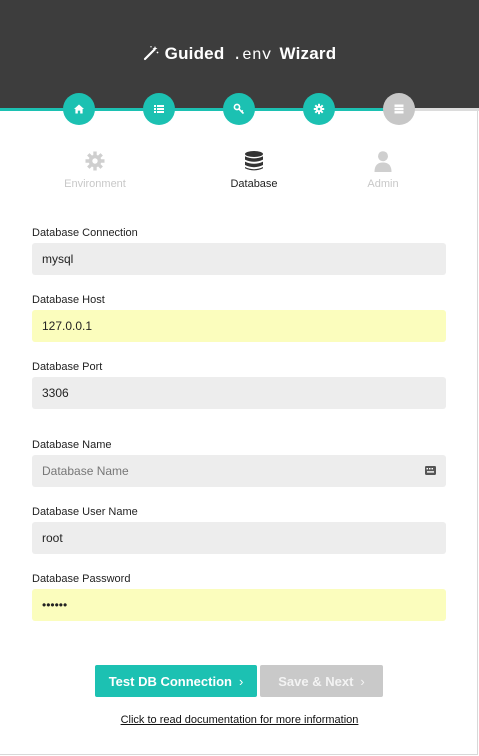 The image size is (479, 756). I want to click on db-host-value: 127.0.0.1, so click(67, 326).